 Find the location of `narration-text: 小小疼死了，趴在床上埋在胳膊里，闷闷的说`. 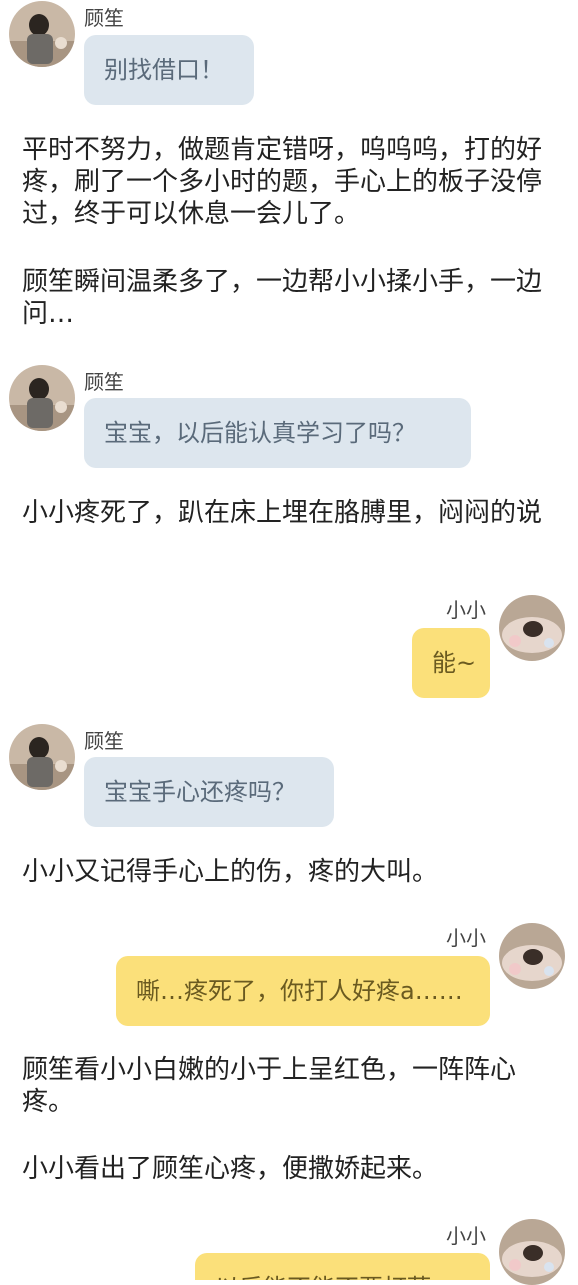

narration-text: 小小疼死了，趴在床上埋在胳膊里，闷闷的说 is located at coordinates (282, 513).